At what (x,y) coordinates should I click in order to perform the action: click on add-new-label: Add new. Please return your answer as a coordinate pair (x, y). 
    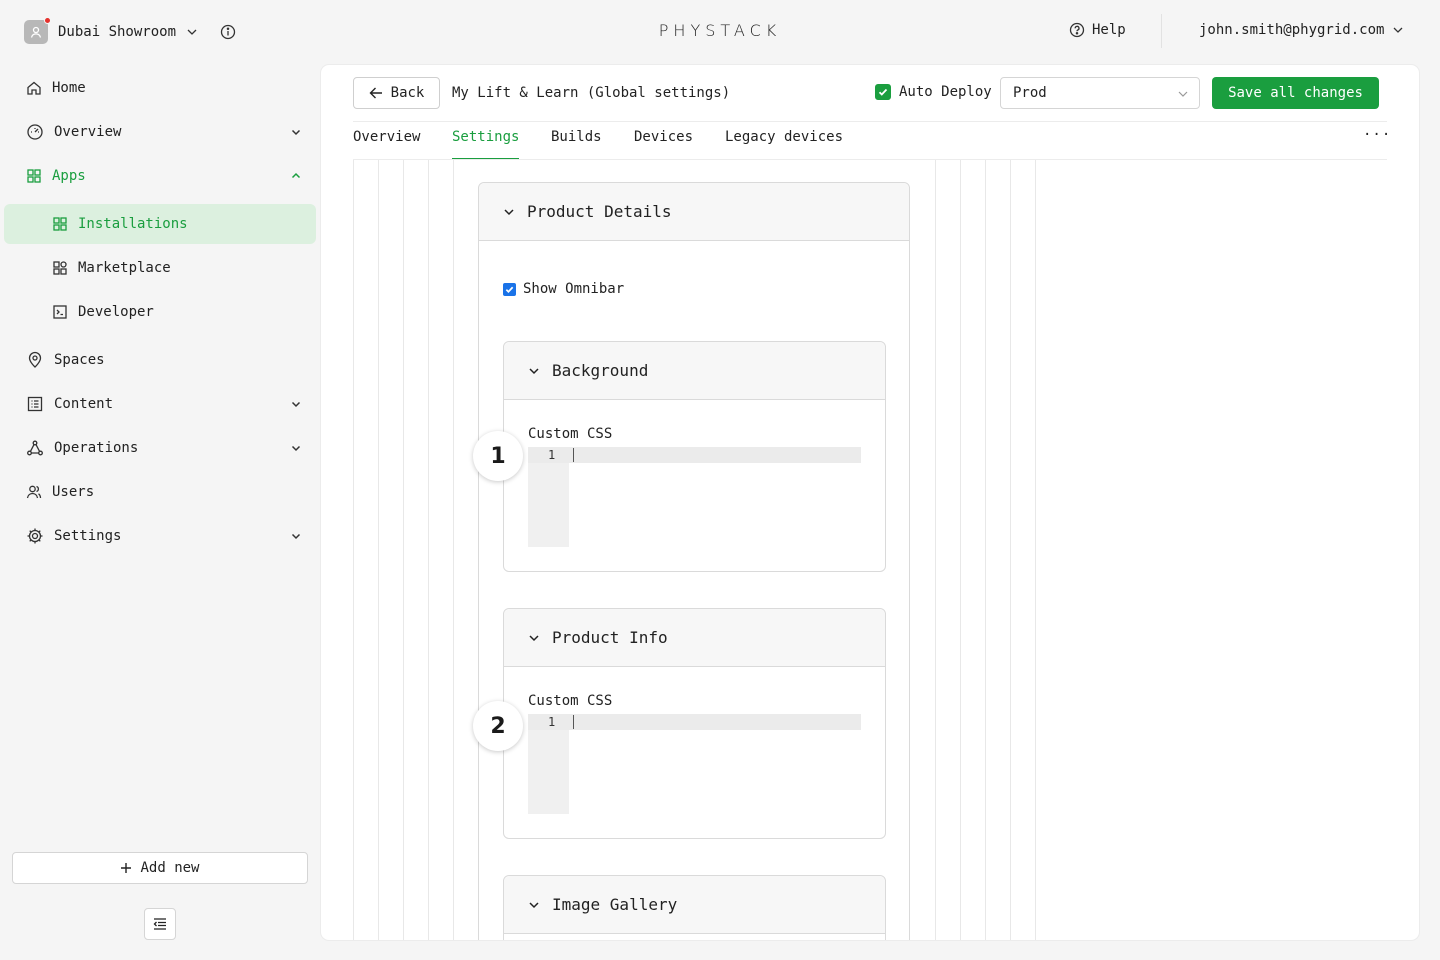
    Looking at the image, I should click on (170, 868).